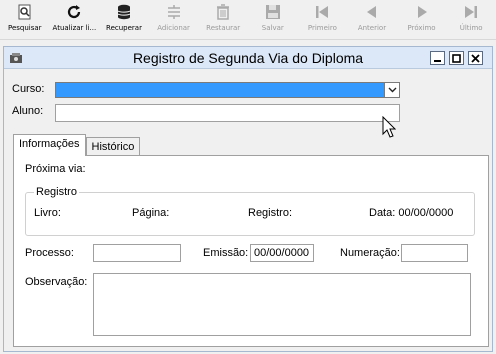  I want to click on database-icon, so click(124, 12).